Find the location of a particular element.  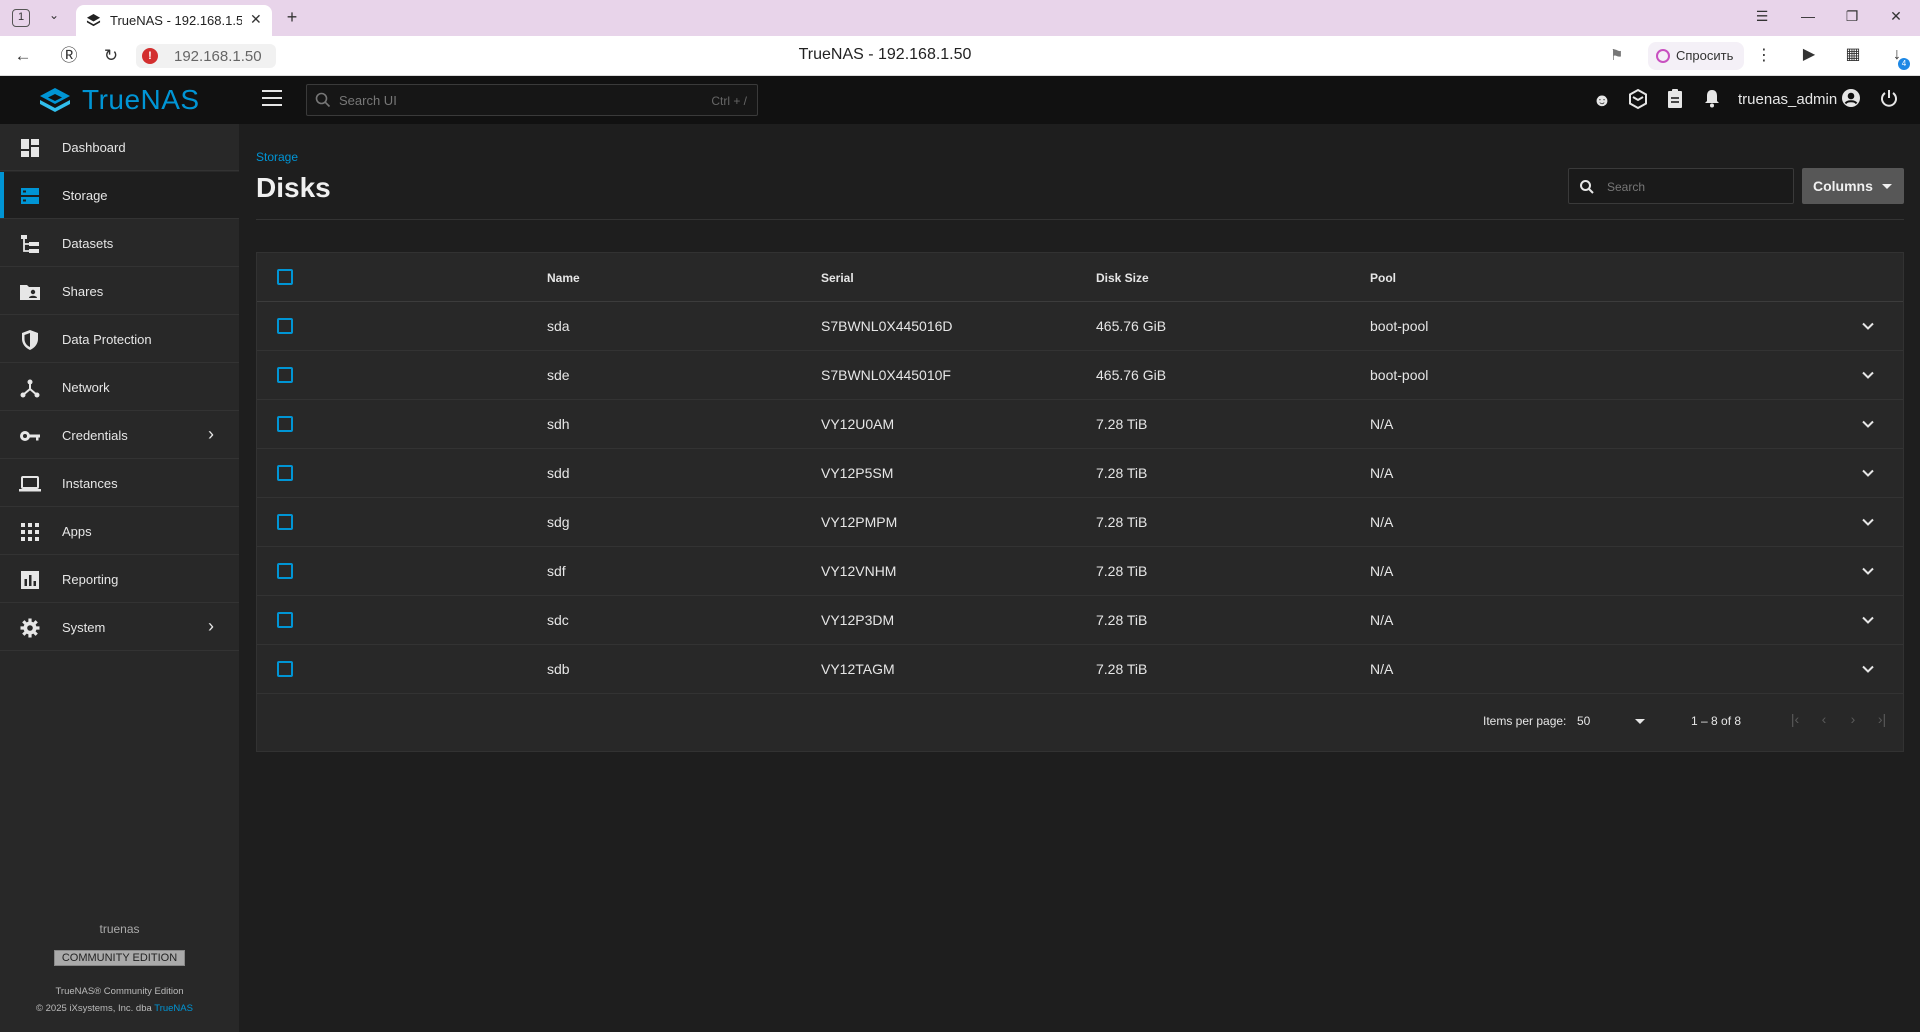

first-page-icon: |‹ is located at coordinates (1795, 719).